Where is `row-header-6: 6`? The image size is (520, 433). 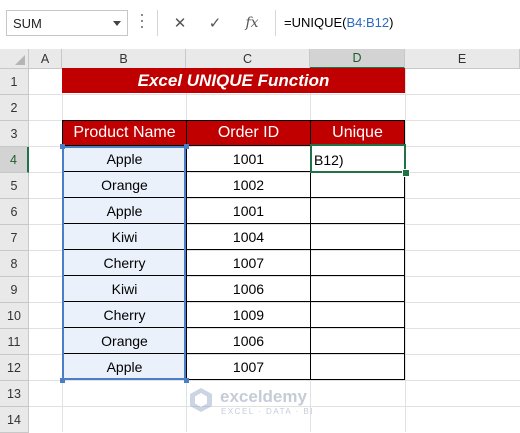
row-header-6: 6 is located at coordinates (14, 212).